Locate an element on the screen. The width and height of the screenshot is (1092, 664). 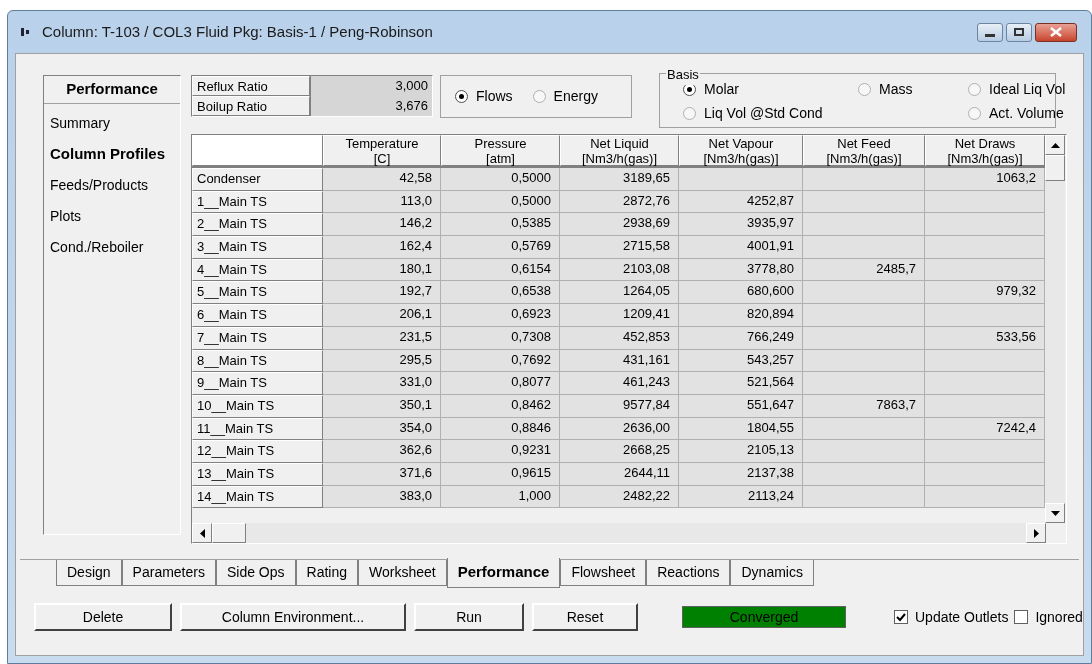
table-cell: 0,6923 is located at coordinates (500, 315).